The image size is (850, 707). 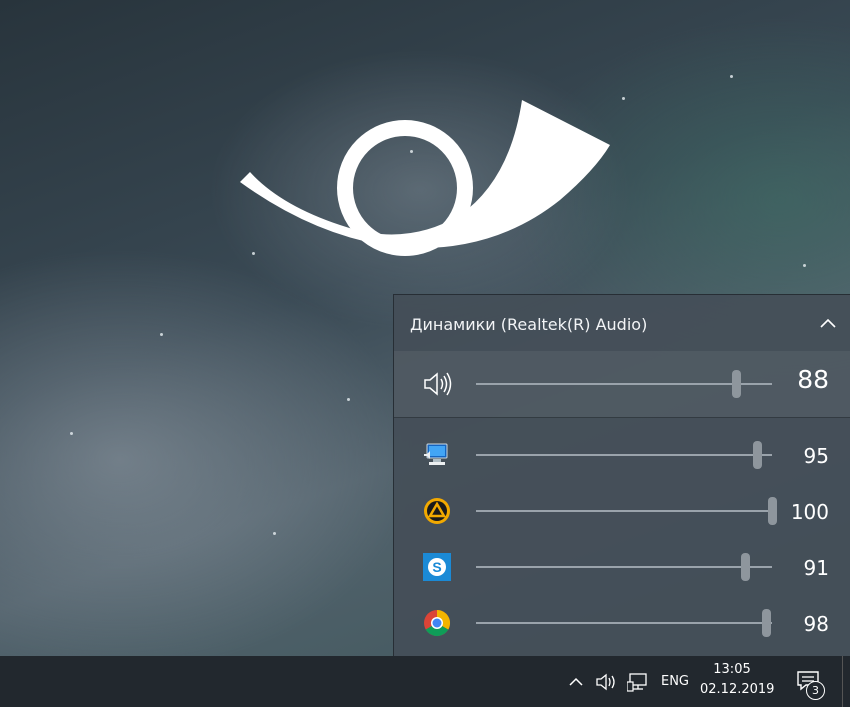 I want to click on skype-icon: S, so click(x=437, y=567).